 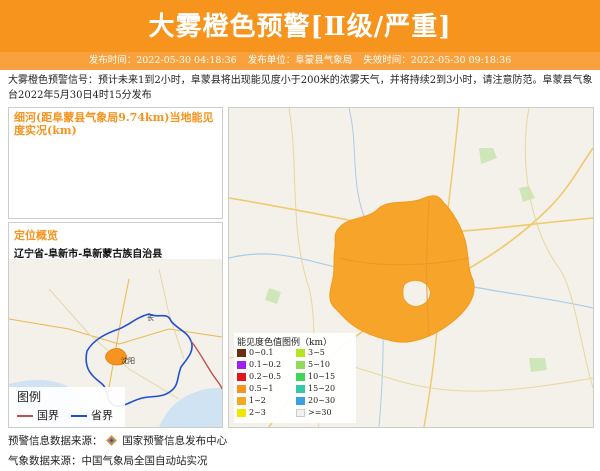 What do you see at coordinates (25, 416) in the screenshot?
I see `national-border-line-icon` at bounding box center [25, 416].